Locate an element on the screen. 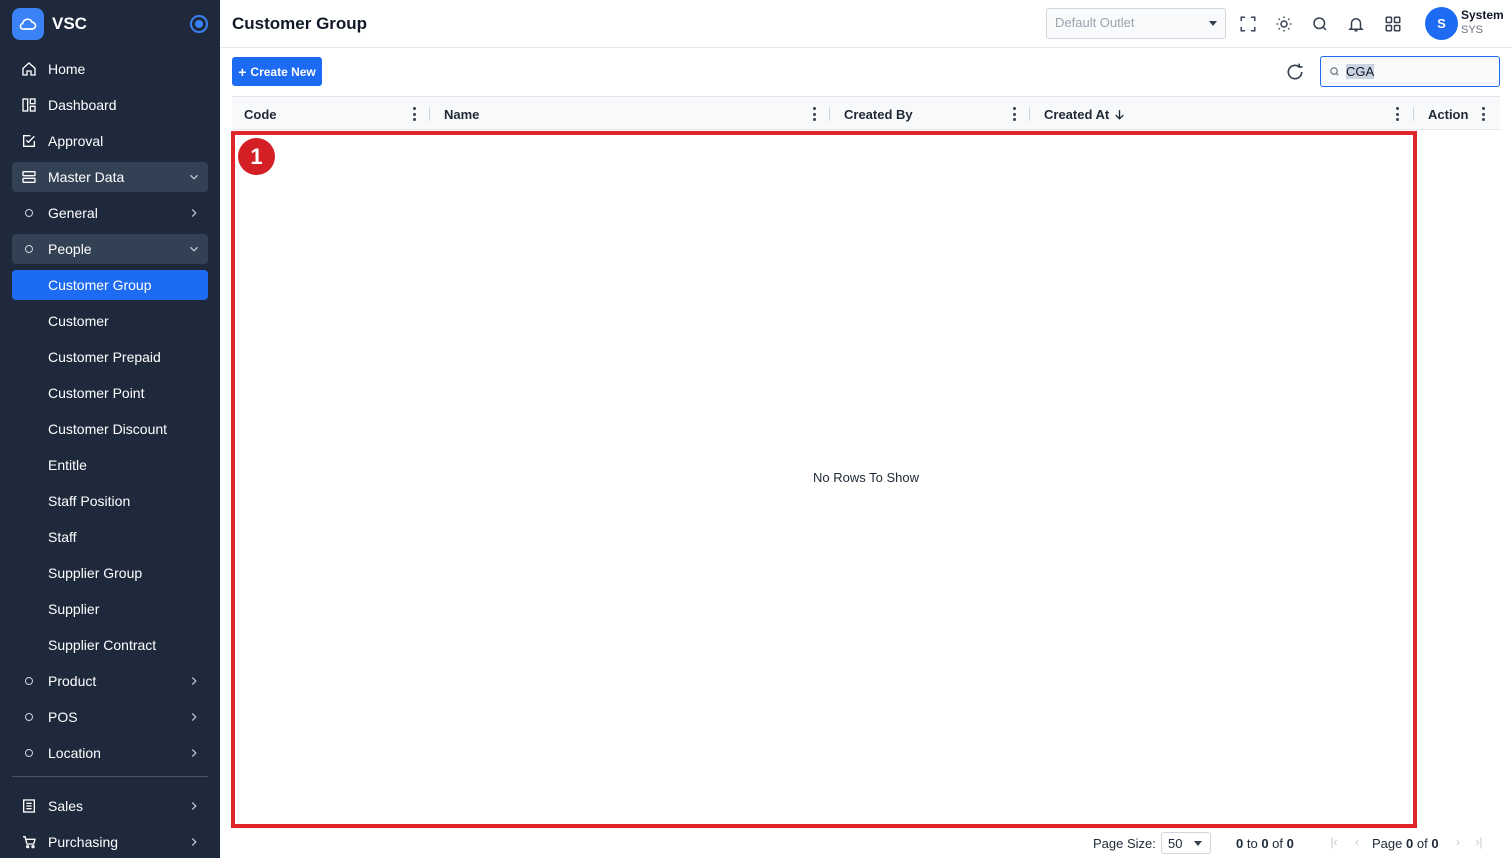 This screenshot has width=1512, height=858. brand: VSC is located at coordinates (110, 24).